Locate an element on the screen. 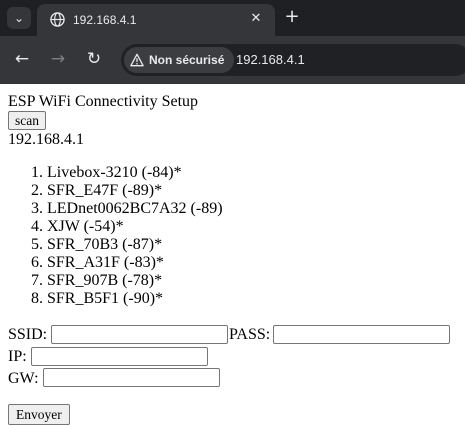  warning-icon is located at coordinates (137, 60).